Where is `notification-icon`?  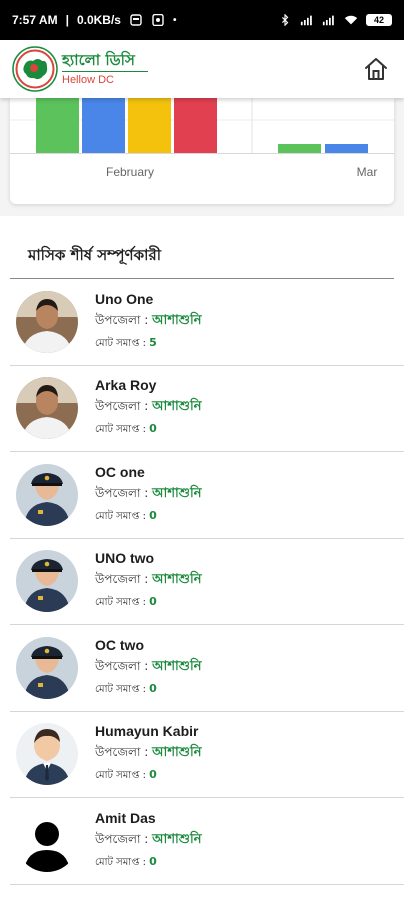
notification-icon is located at coordinates (136, 20).